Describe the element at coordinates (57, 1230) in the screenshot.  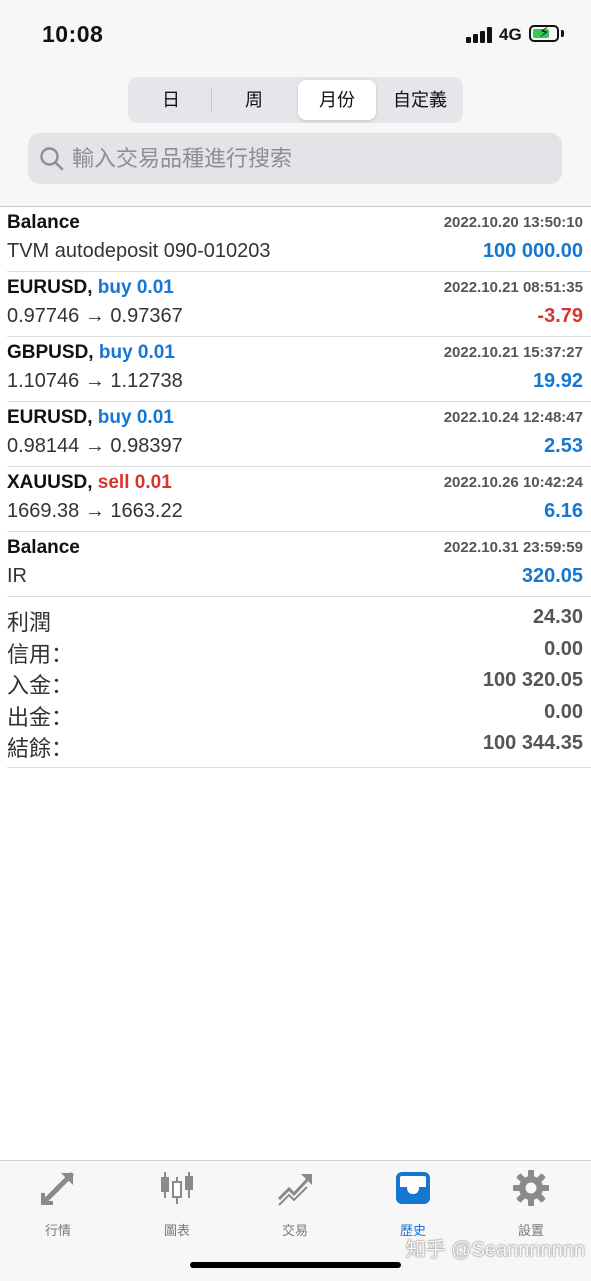
I see `tab-label: 行情` at that location.